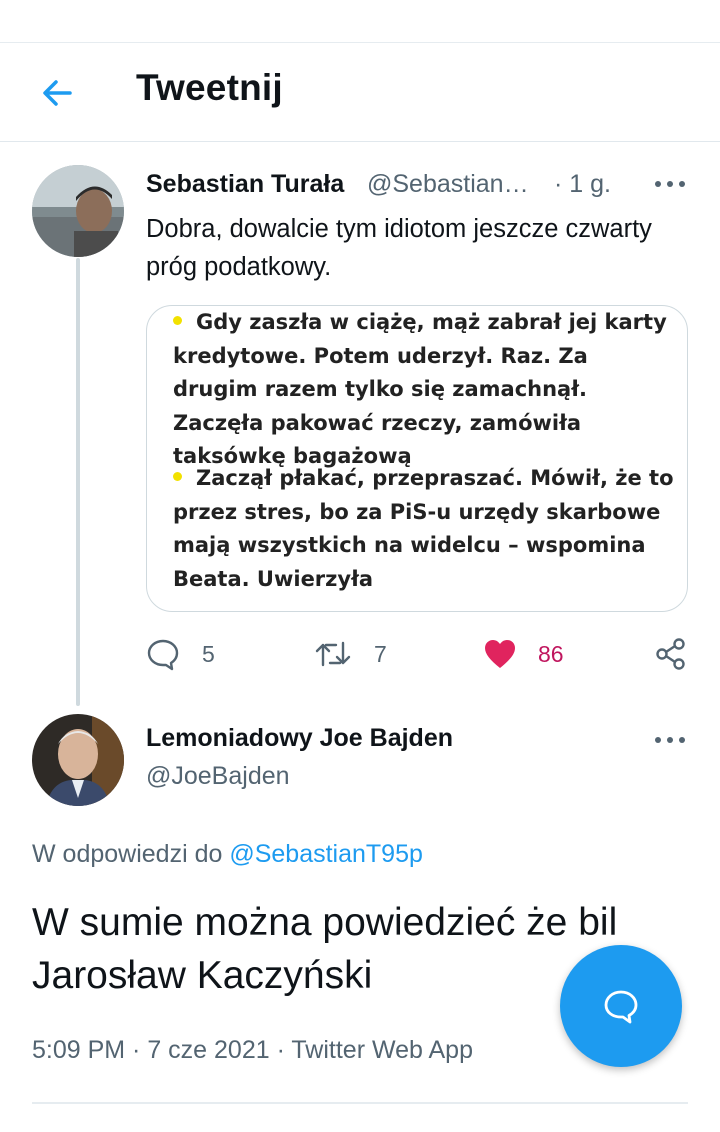 The height and width of the screenshot is (1132, 720). I want to click on back-arrow-icon, so click(57, 93).